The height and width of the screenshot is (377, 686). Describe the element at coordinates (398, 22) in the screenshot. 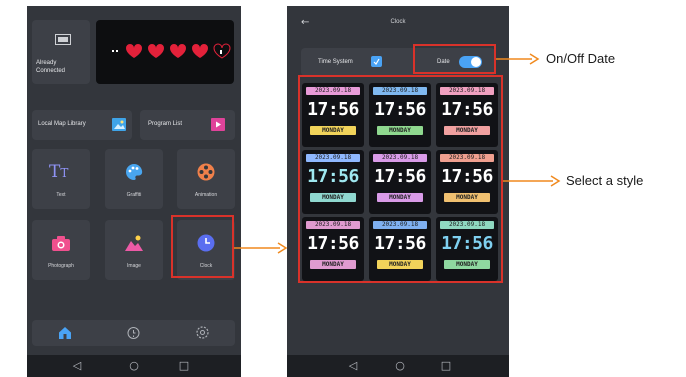

I see `page-title: Clock` at that location.